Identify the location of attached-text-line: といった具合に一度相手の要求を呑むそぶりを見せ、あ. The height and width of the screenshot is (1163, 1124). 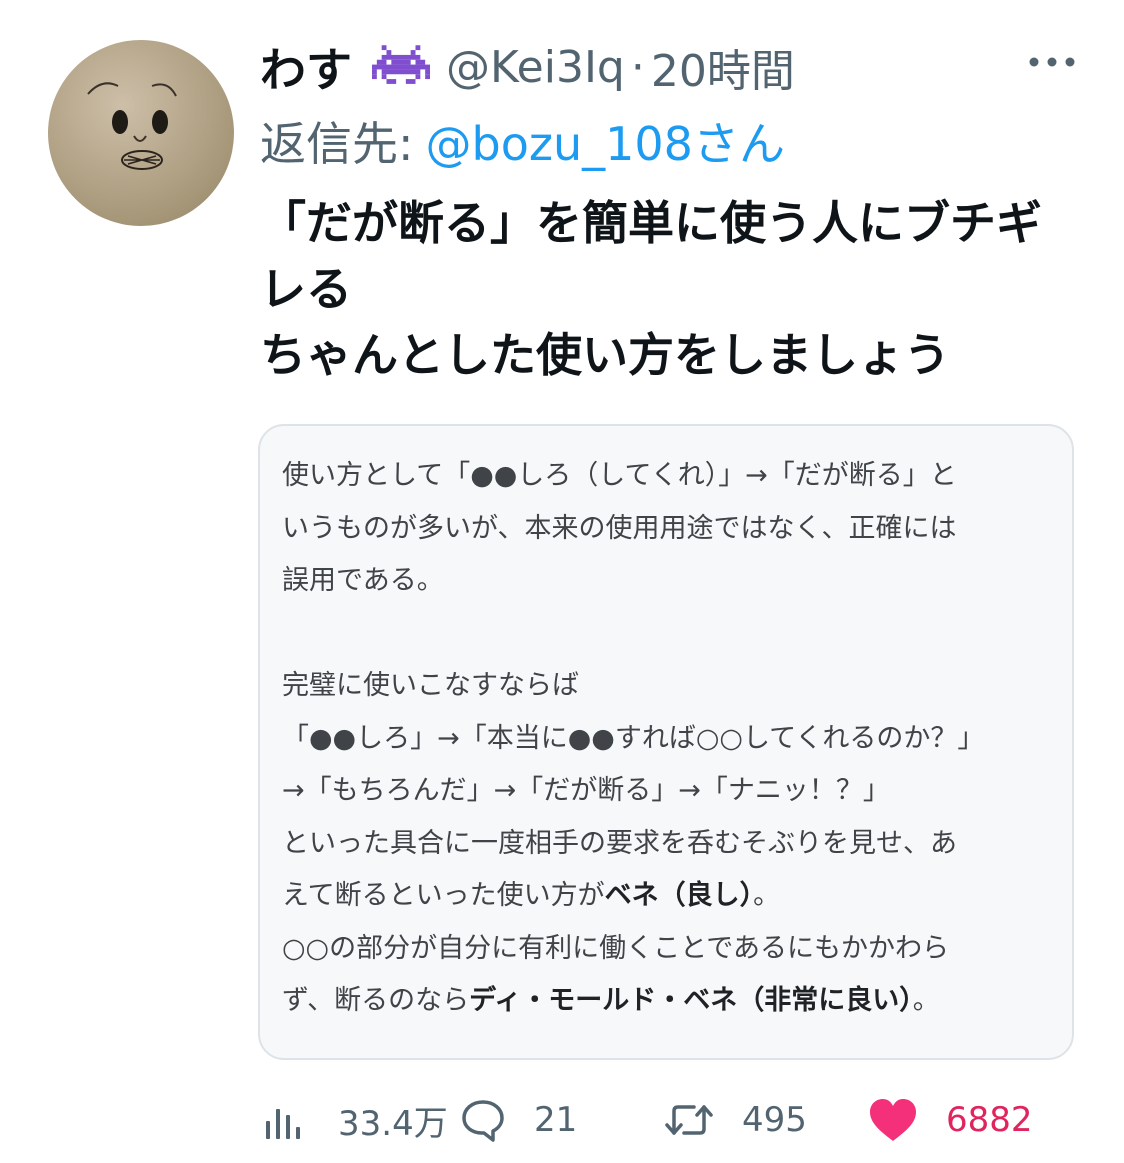
(619, 843).